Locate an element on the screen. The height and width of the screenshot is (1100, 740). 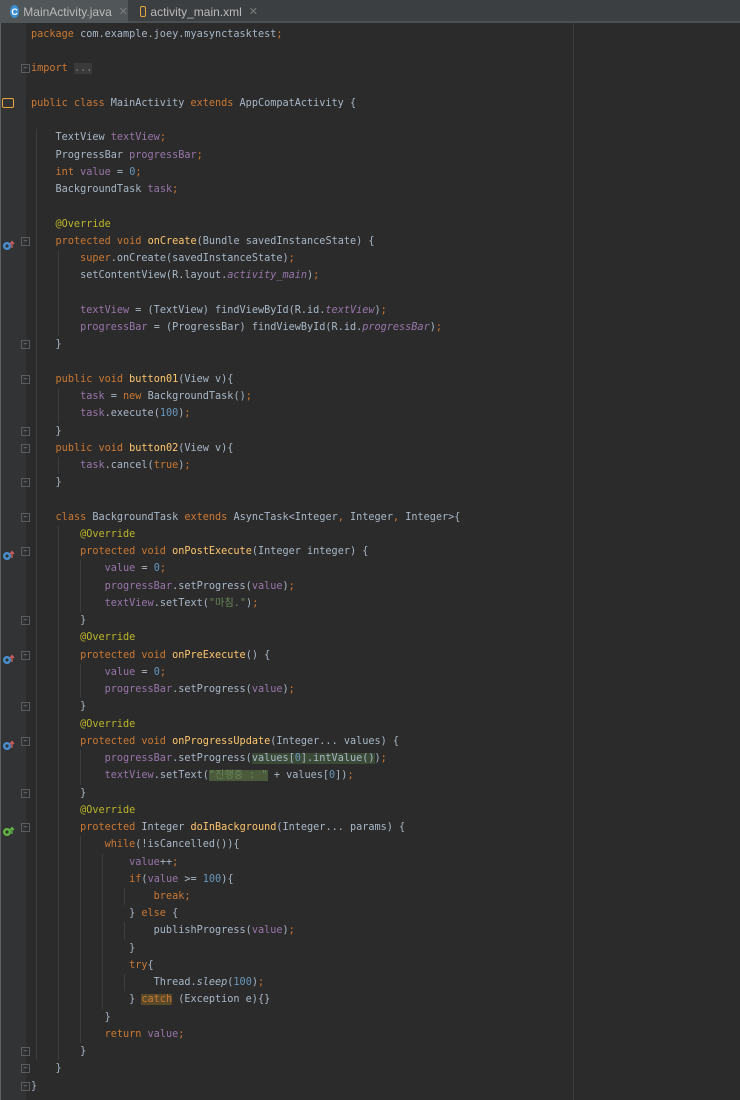
implement-up-icon is located at coordinates (8, 829).